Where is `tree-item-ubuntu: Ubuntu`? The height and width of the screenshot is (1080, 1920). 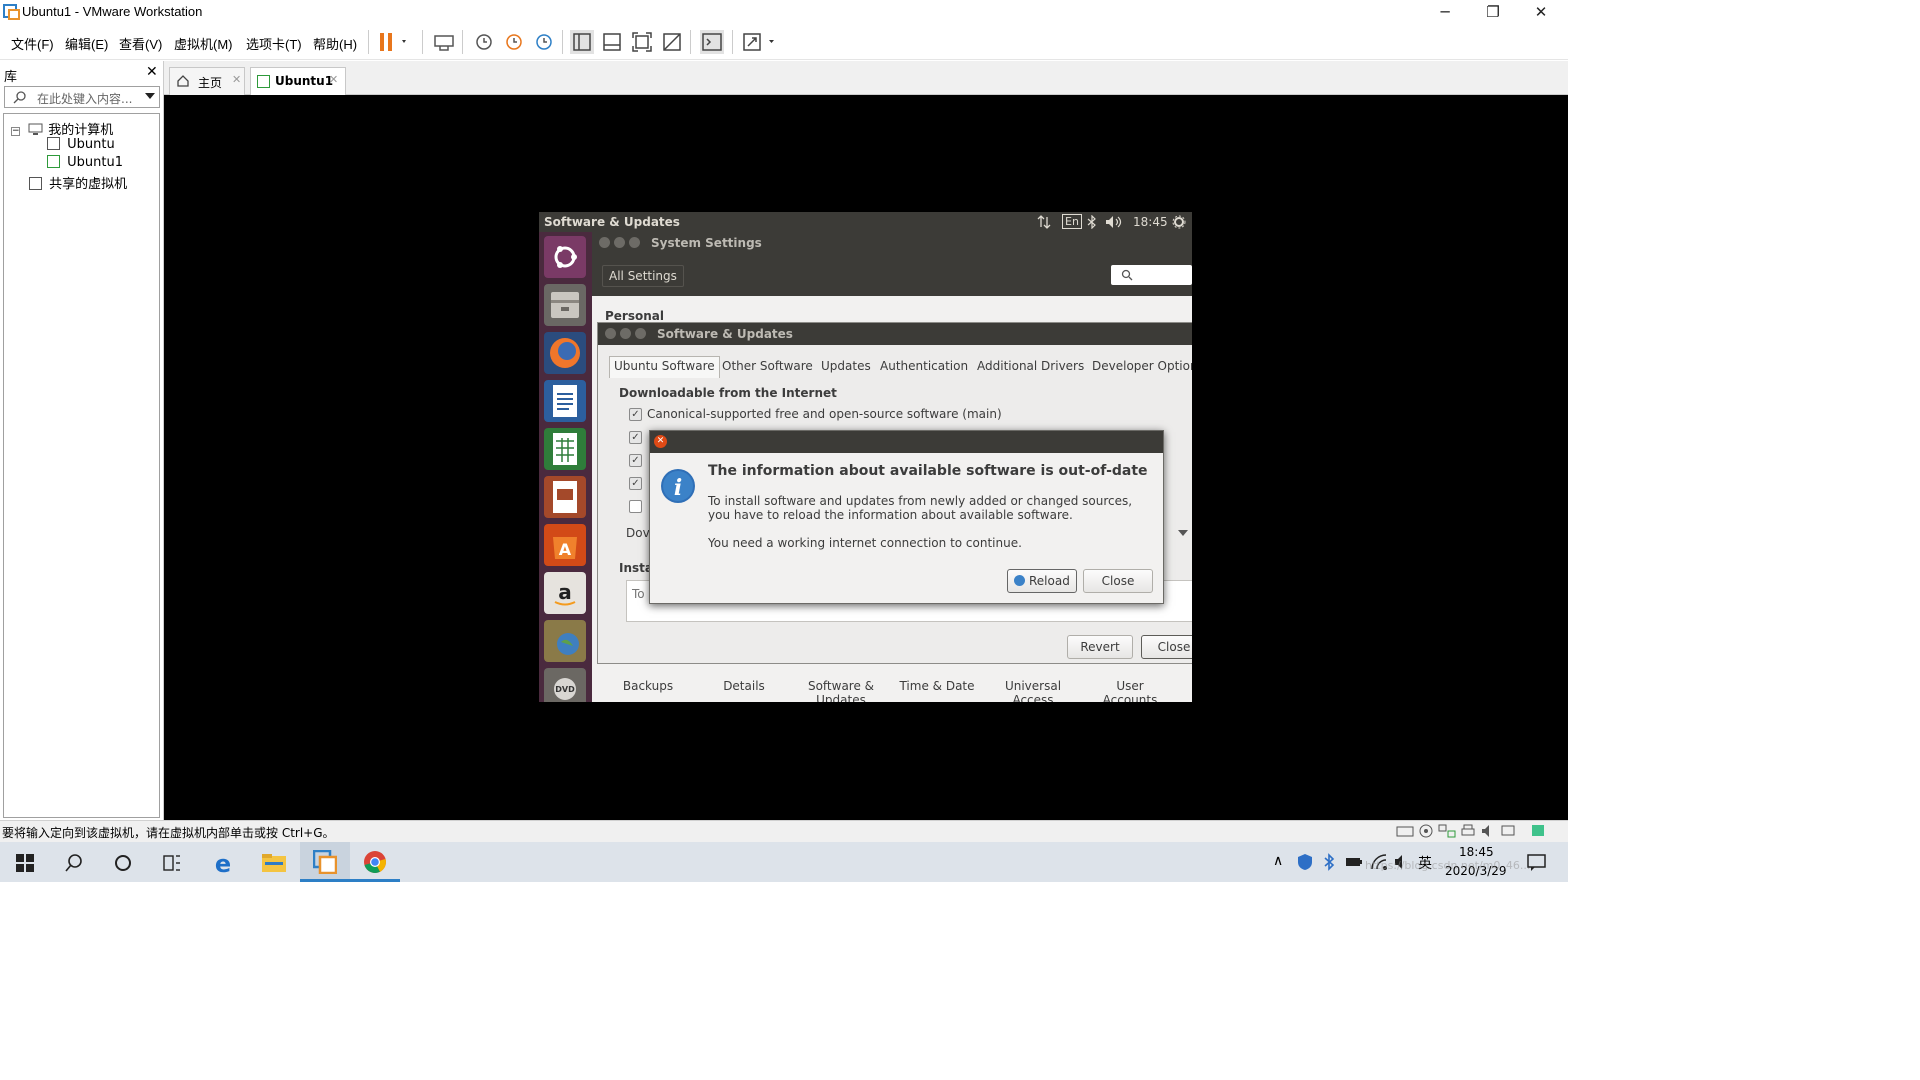 tree-item-ubuntu: Ubuntu is located at coordinates (81, 144).